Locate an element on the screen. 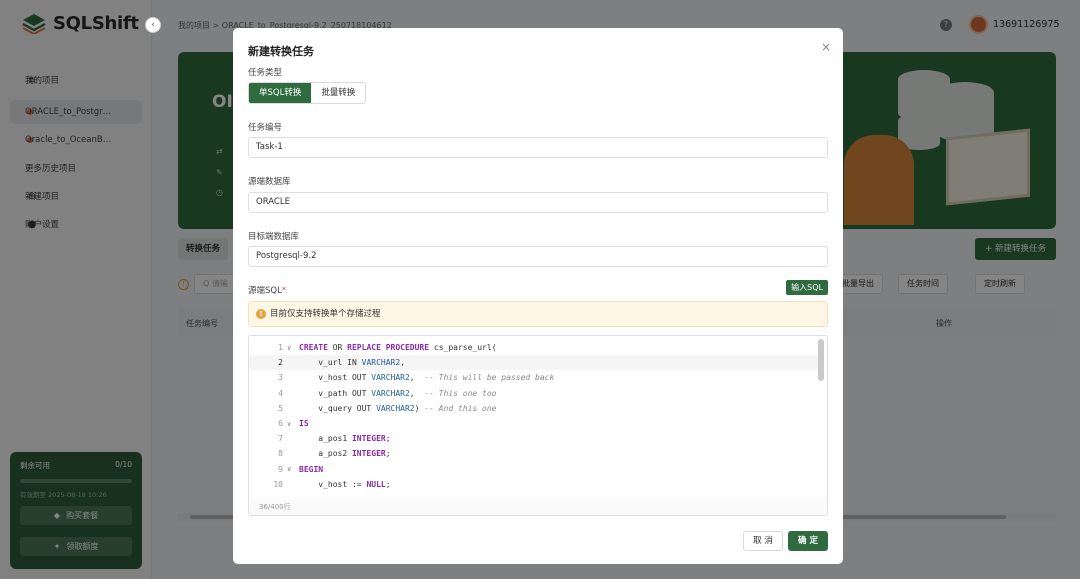  code-line: 9 ∨ BEGIN is located at coordinates (534, 469).